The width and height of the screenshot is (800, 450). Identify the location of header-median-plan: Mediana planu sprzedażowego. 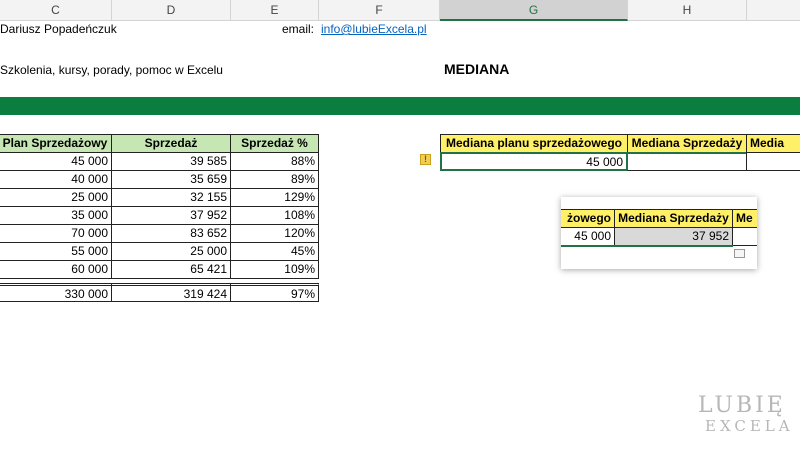
(534, 143).